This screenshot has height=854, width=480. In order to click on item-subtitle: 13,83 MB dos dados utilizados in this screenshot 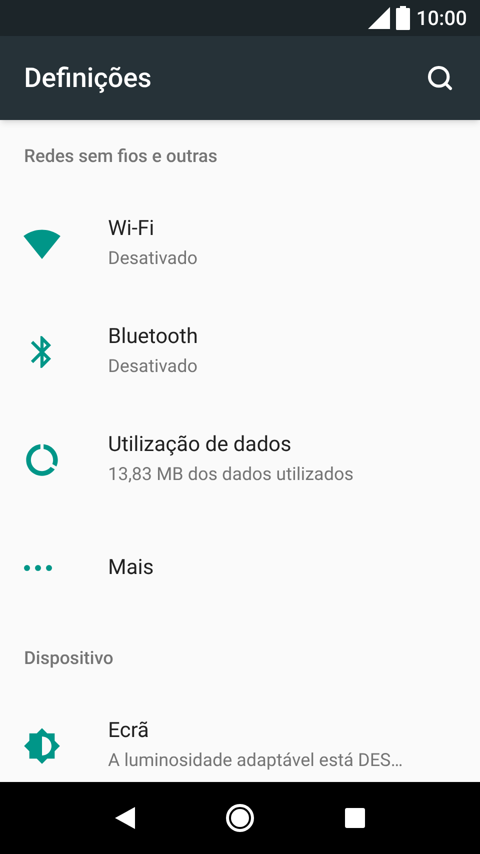, I will do `click(231, 475)`.